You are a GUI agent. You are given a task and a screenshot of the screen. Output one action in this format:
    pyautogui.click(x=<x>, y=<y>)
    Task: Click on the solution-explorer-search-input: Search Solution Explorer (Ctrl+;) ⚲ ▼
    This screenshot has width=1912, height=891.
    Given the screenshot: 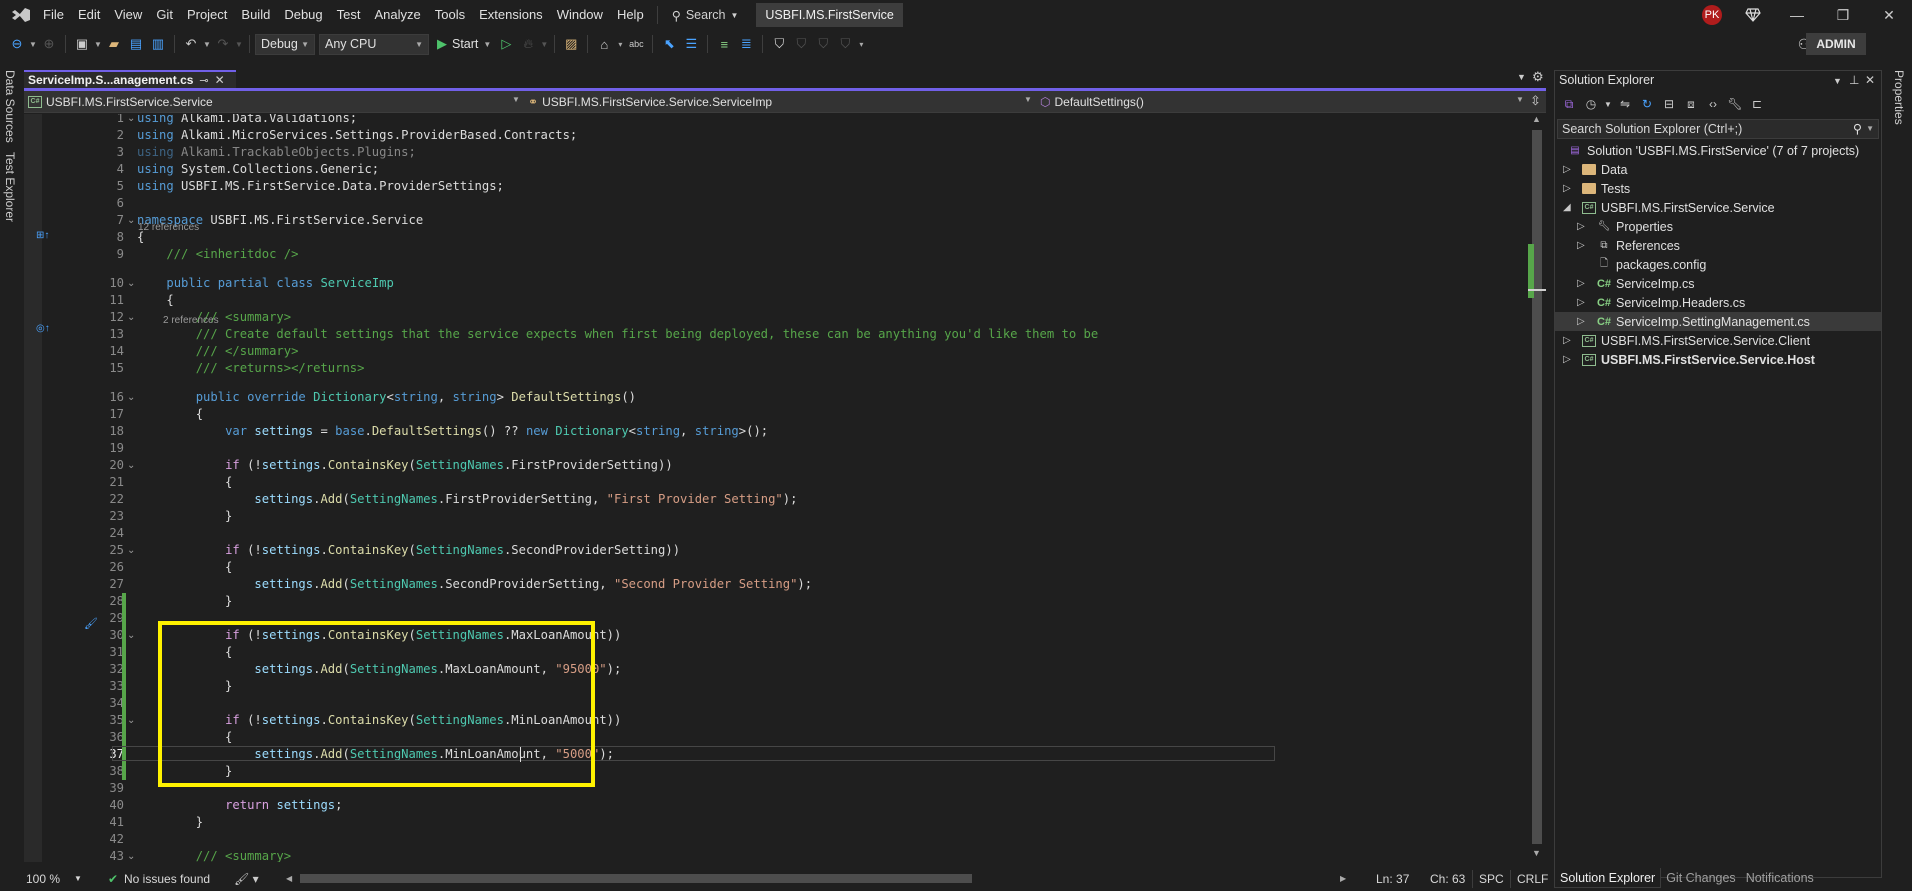 What is the action you would take?
    pyautogui.click(x=1718, y=129)
    